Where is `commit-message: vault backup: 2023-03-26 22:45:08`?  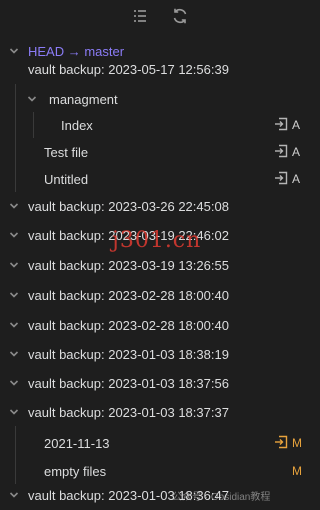
commit-message: vault backup: 2023-03-26 22:45:08 is located at coordinates (128, 206).